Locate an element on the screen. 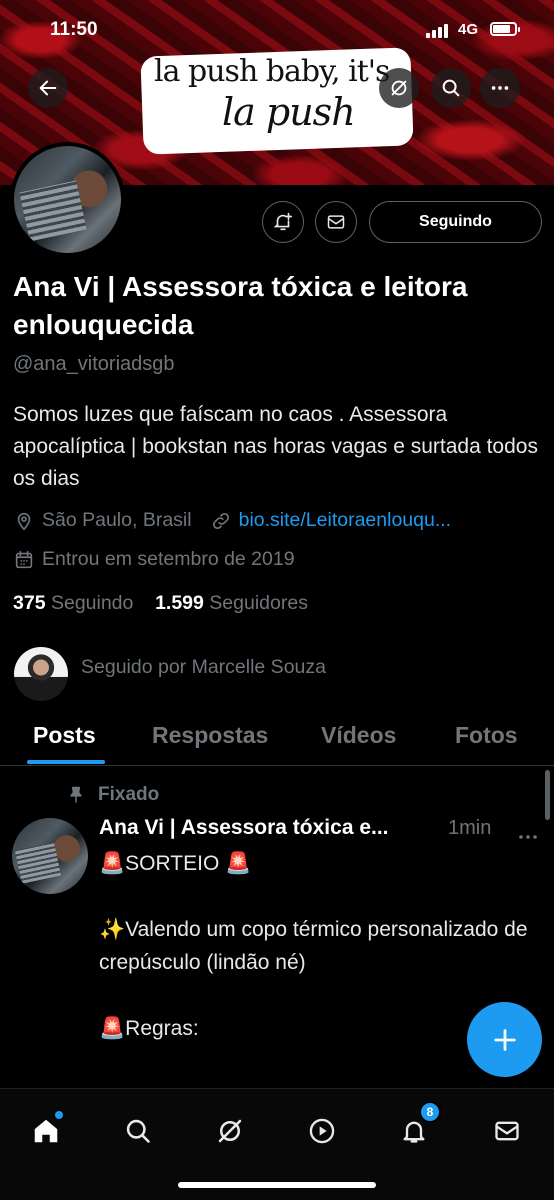  message-button is located at coordinates (336, 222).